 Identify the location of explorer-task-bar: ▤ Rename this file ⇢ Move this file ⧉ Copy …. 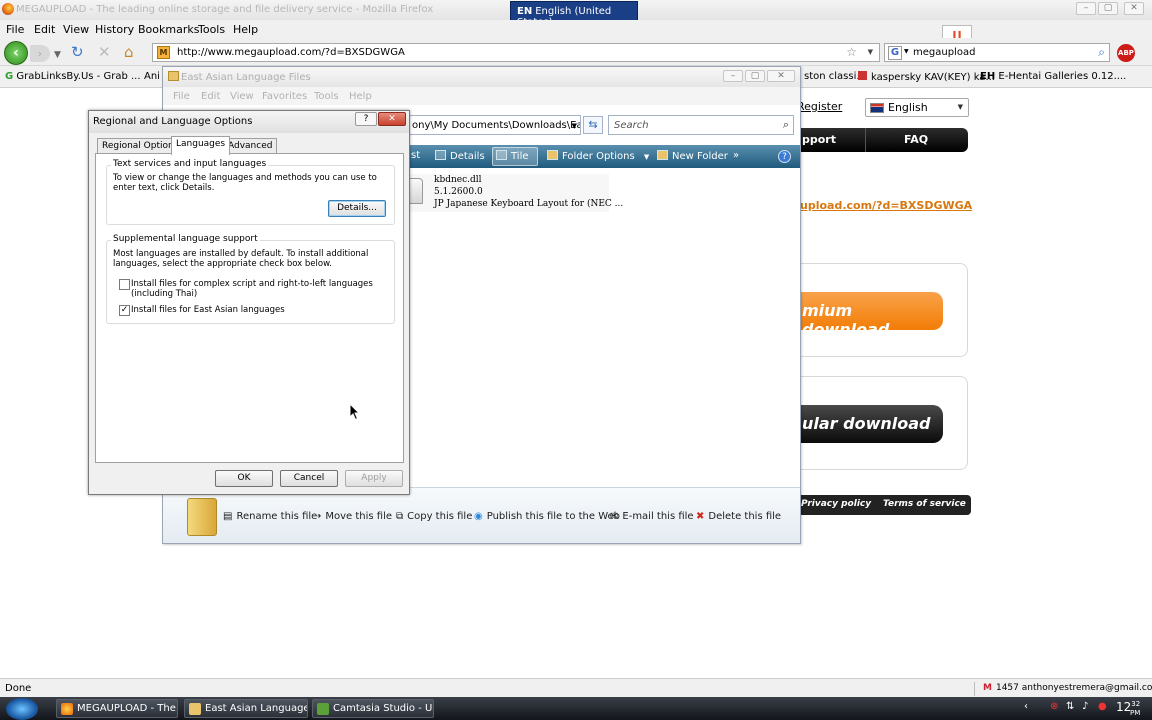
(481, 515).